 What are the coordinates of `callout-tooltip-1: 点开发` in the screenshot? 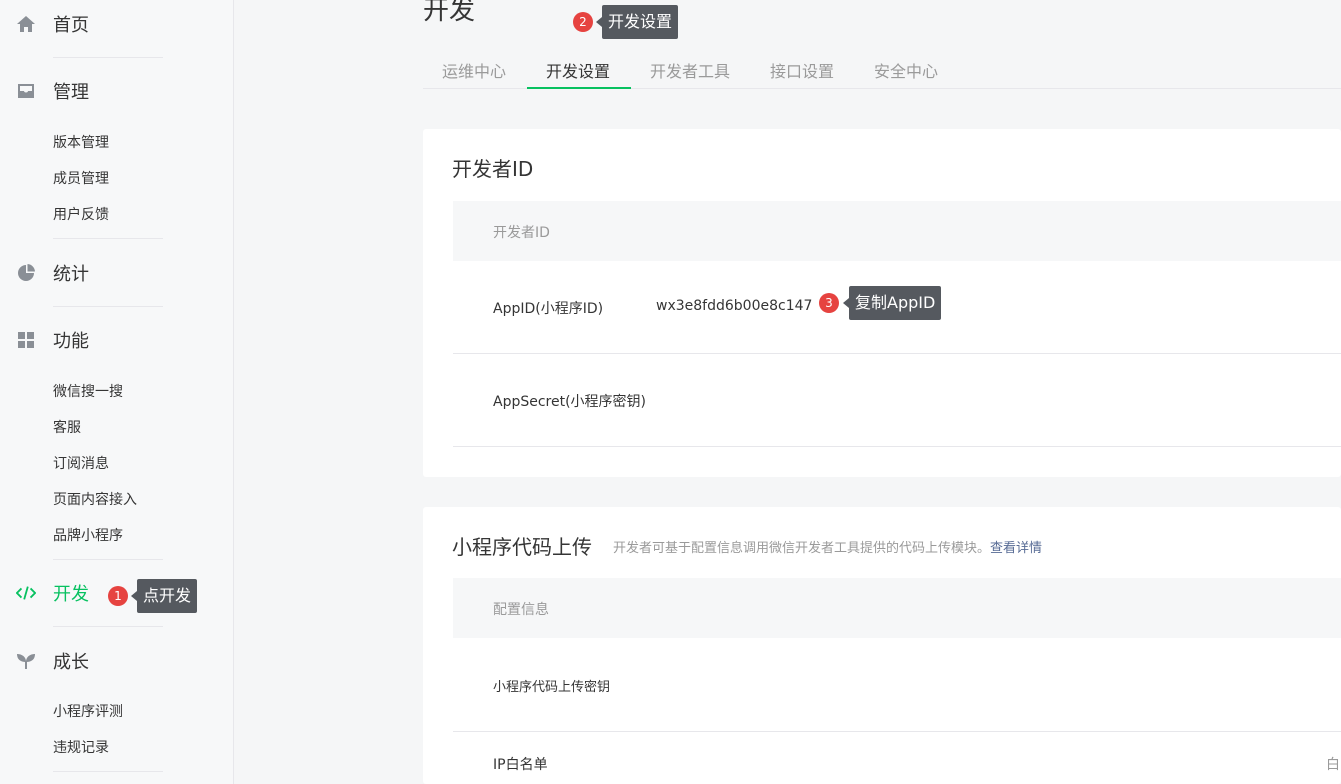 It's located at (164, 596).